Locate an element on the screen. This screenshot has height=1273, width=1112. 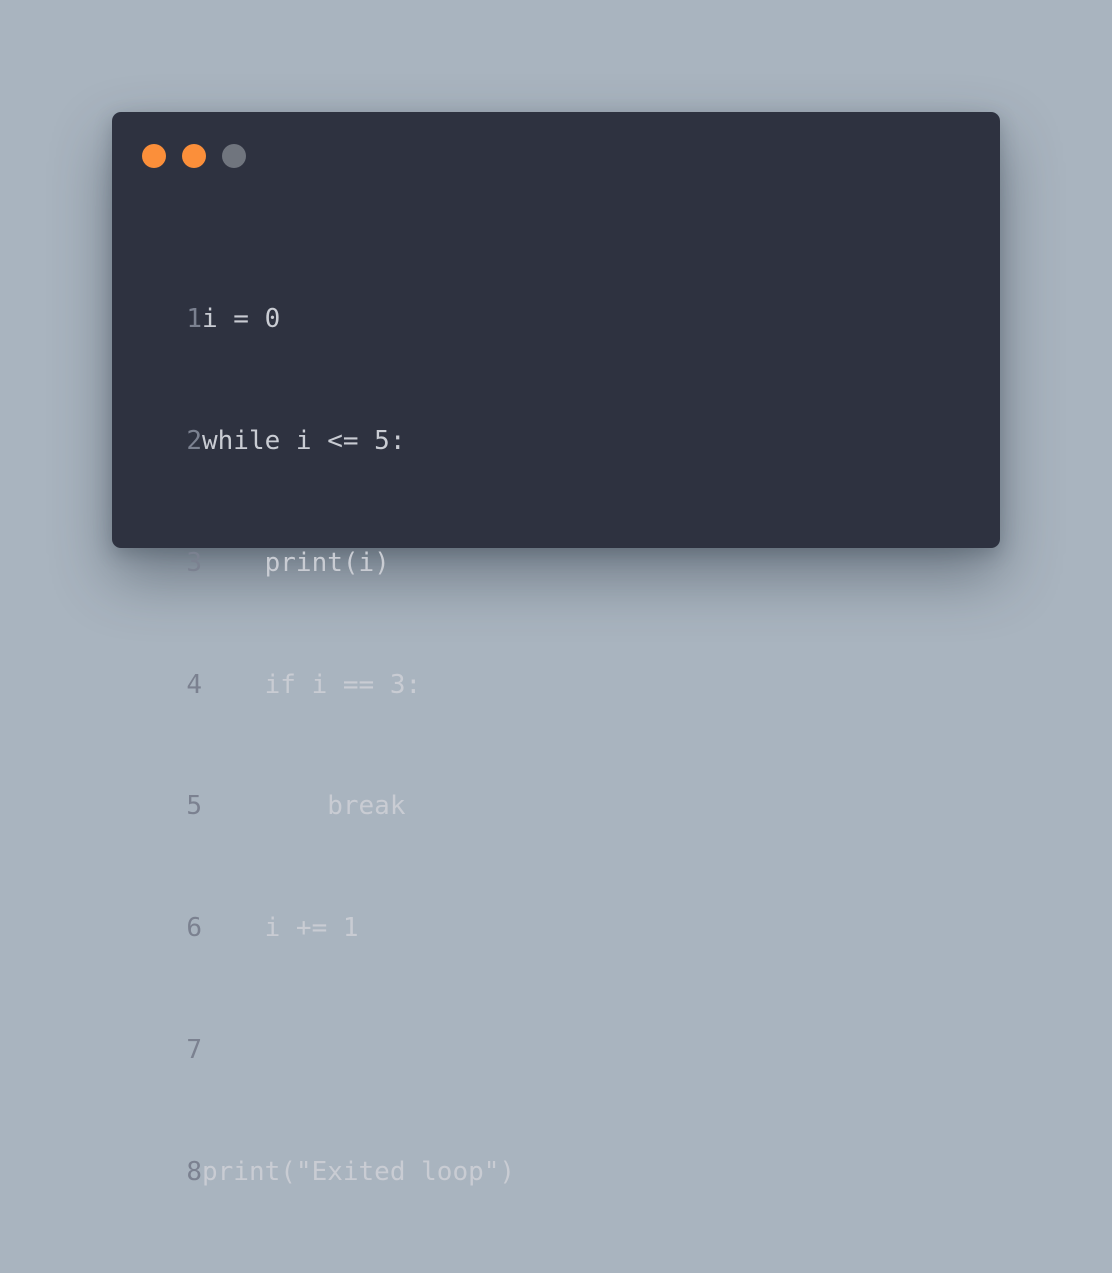
line-text: i += 1 is located at coordinates (280, 928).